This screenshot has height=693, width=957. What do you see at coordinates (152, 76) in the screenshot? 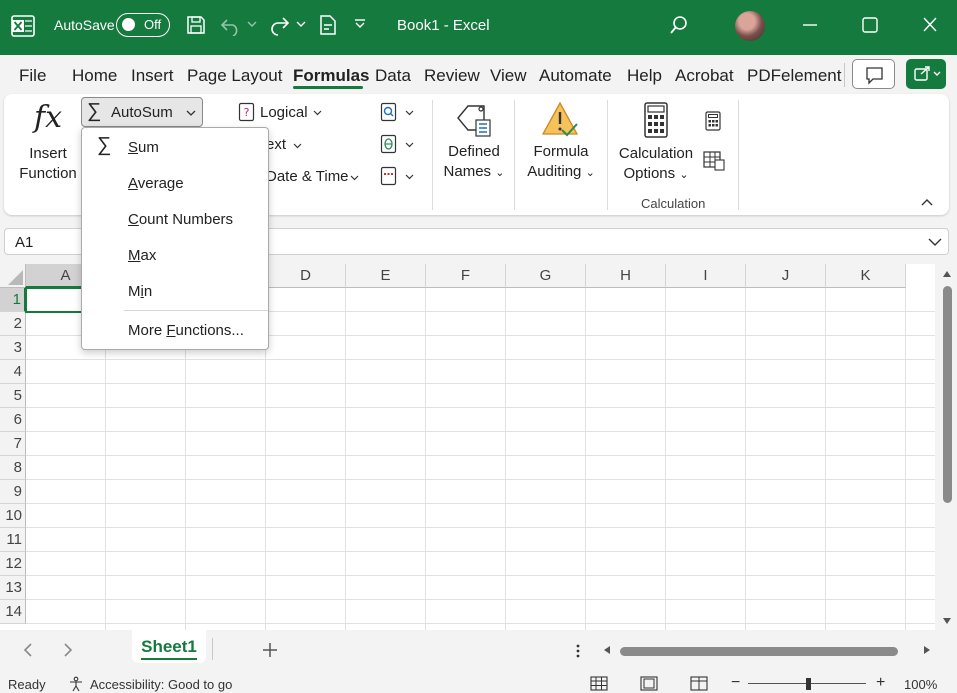
I see `tab-insert: Insert` at bounding box center [152, 76].